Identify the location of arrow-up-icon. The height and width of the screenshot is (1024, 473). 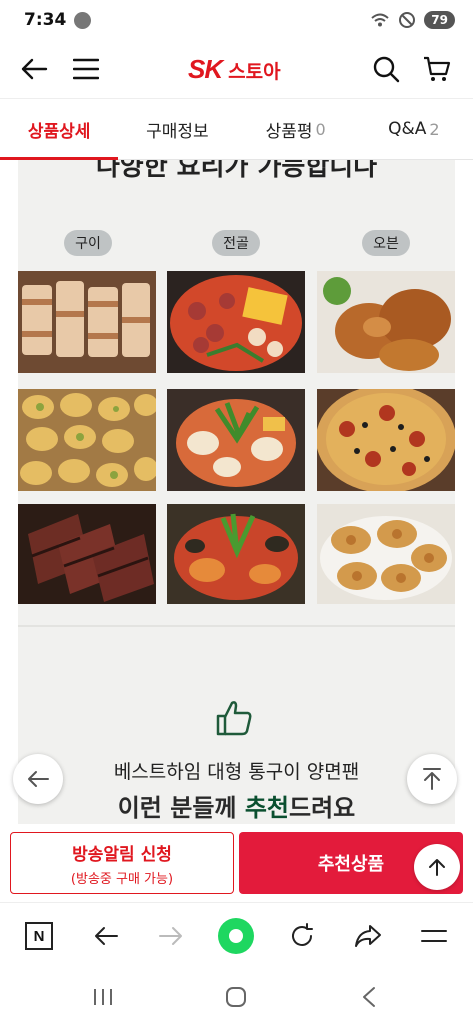
(437, 867).